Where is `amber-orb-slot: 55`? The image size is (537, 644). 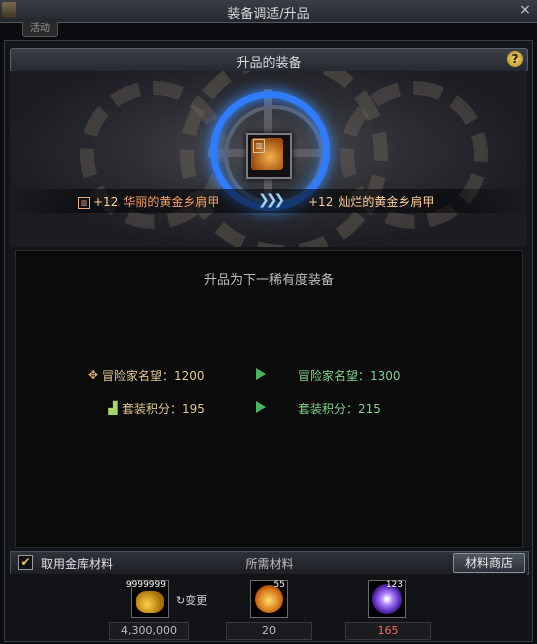
amber-orb-slot: 55 is located at coordinates (269, 599).